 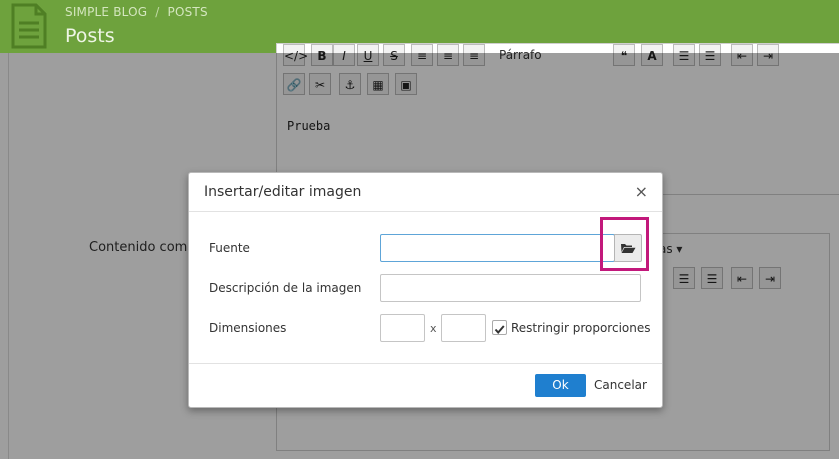 What do you see at coordinates (248, 328) in the screenshot?
I see `dimensions-label: Dimensiones` at bounding box center [248, 328].